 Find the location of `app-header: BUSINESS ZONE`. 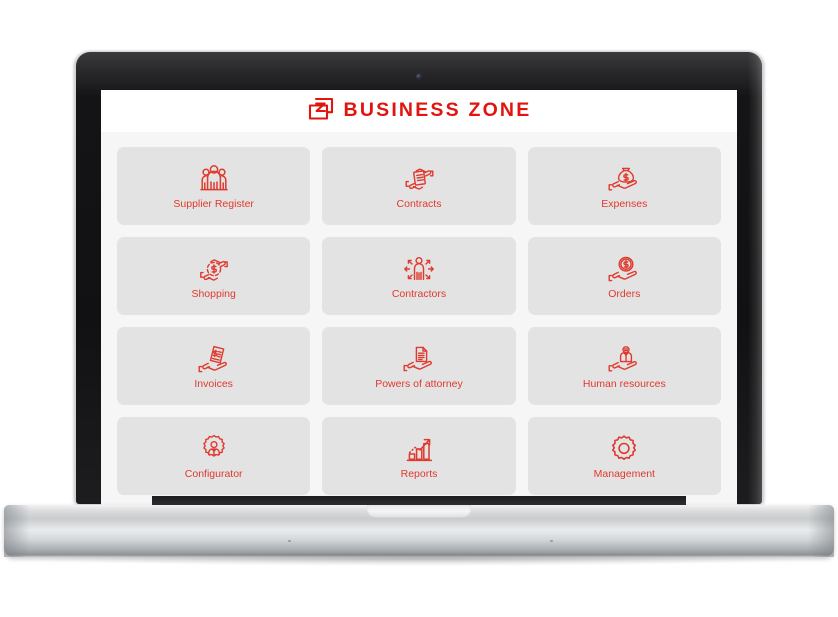

app-header: BUSINESS ZONE is located at coordinates (419, 111).